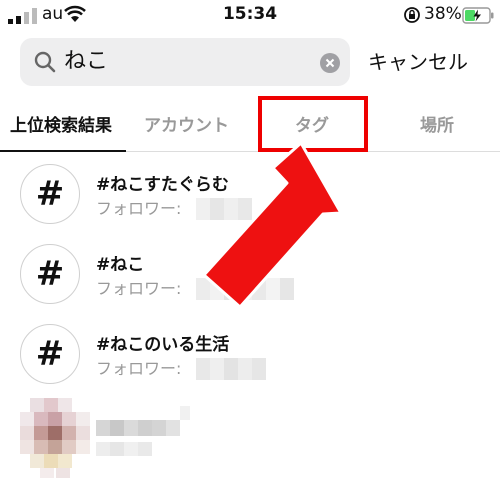 The image size is (500, 478). What do you see at coordinates (437, 126) in the screenshot?
I see `tab-places: 場所` at bounding box center [437, 126].